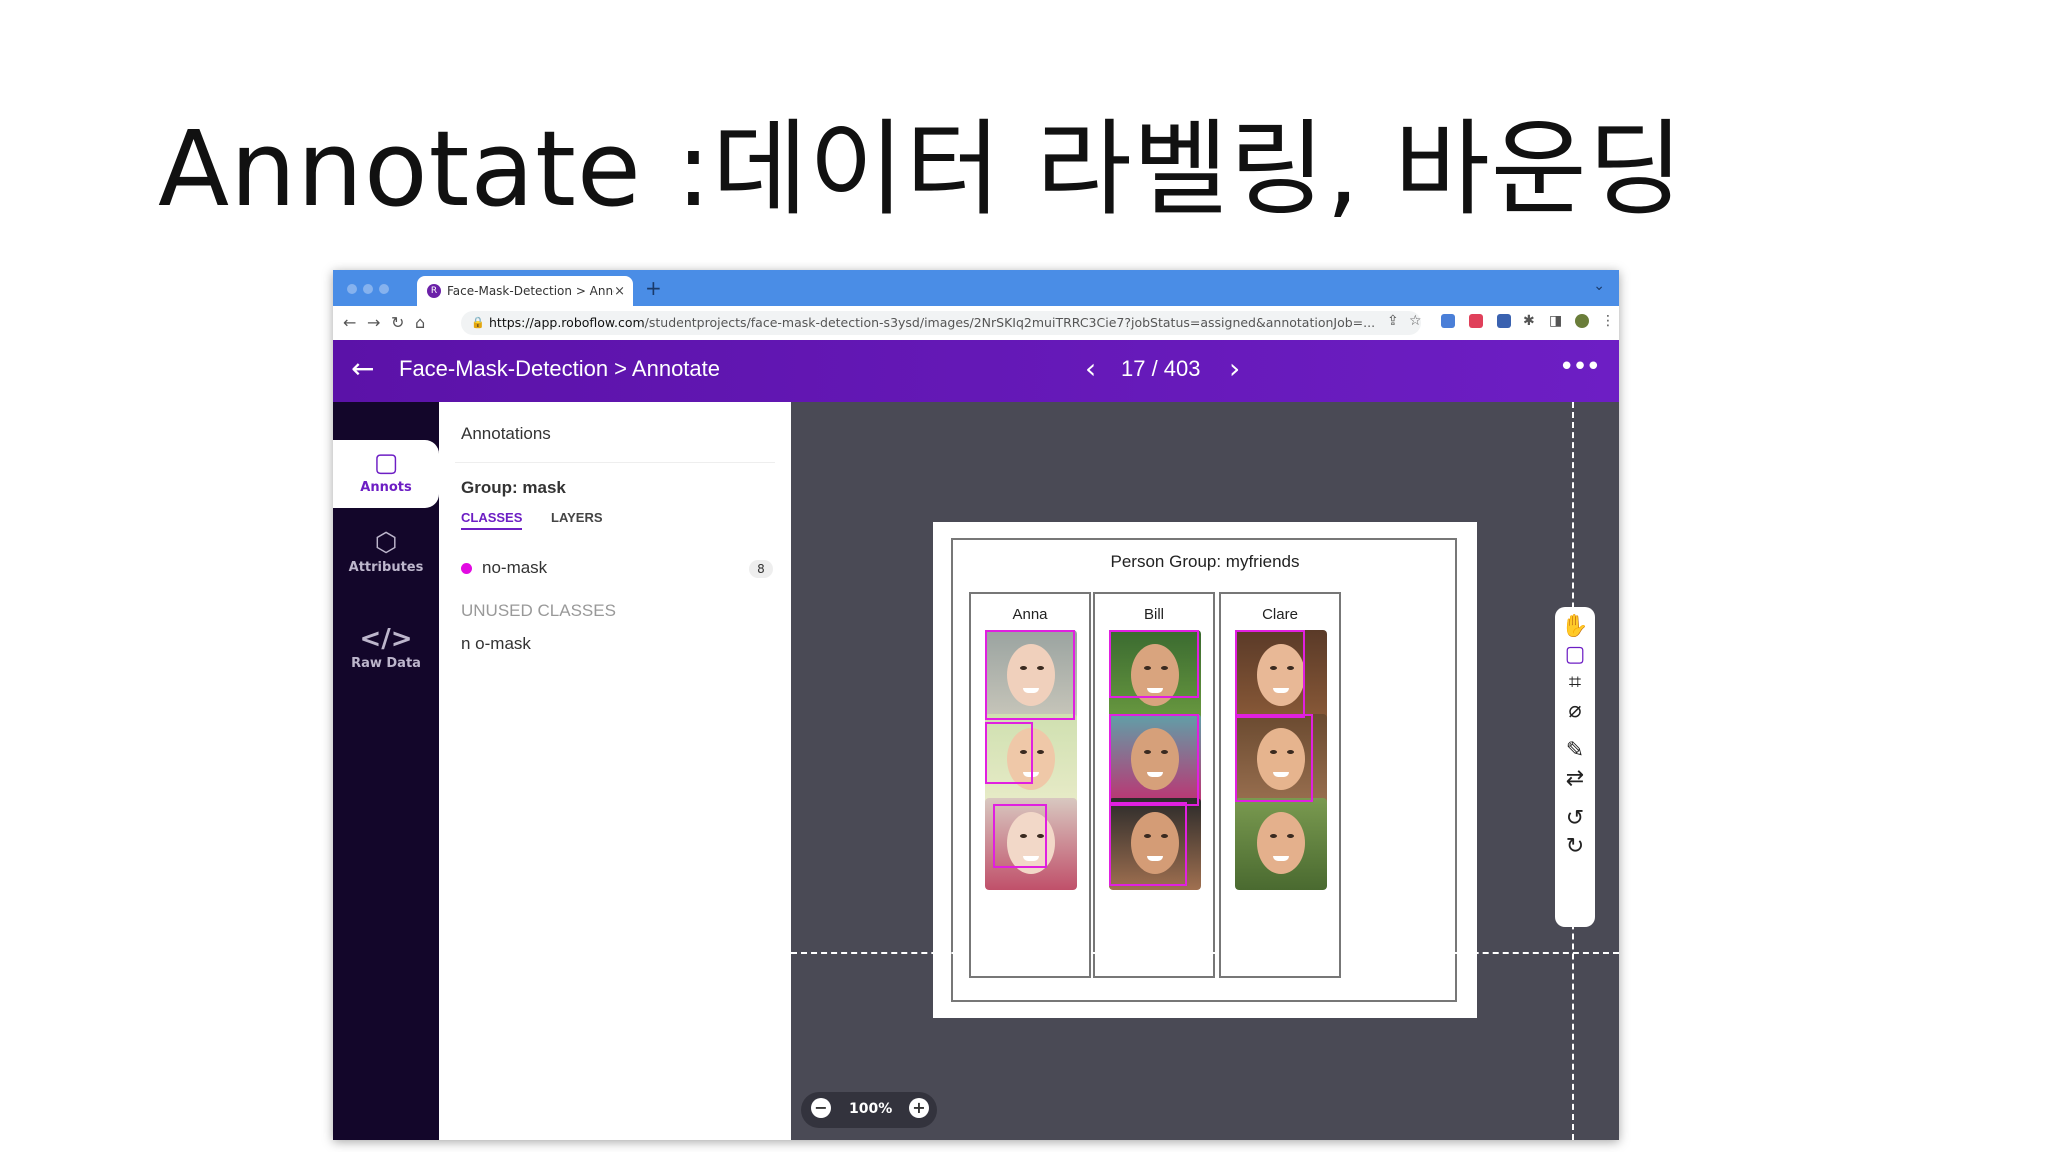 Image resolution: width=2048 pixels, height=1152 pixels. I want to click on unused-classes-heading: UNUSED CLASSES, so click(538, 610).